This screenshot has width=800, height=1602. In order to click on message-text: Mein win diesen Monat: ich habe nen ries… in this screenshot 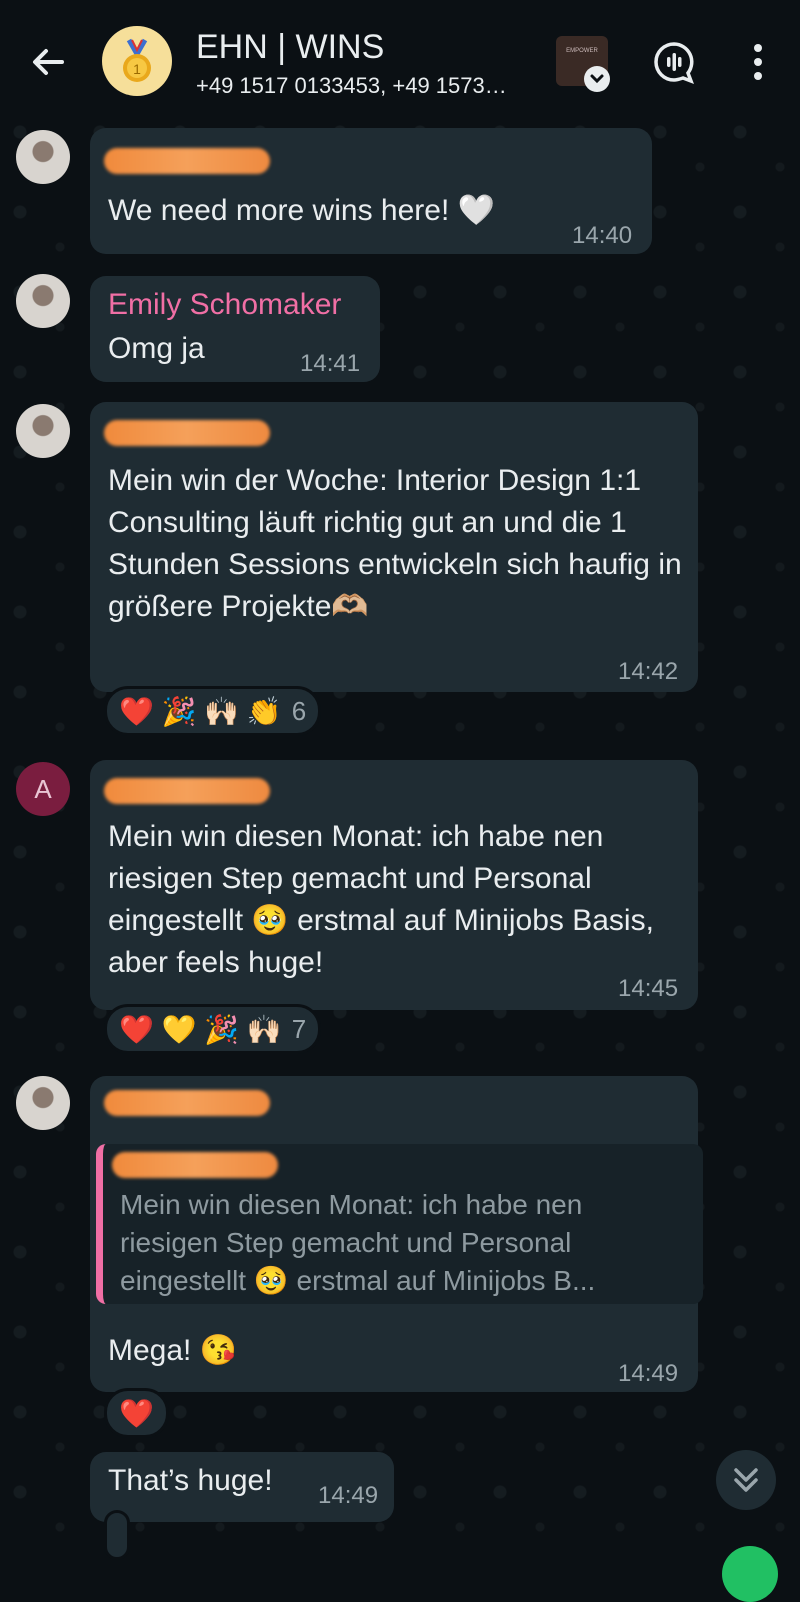, I will do `click(381, 899)`.